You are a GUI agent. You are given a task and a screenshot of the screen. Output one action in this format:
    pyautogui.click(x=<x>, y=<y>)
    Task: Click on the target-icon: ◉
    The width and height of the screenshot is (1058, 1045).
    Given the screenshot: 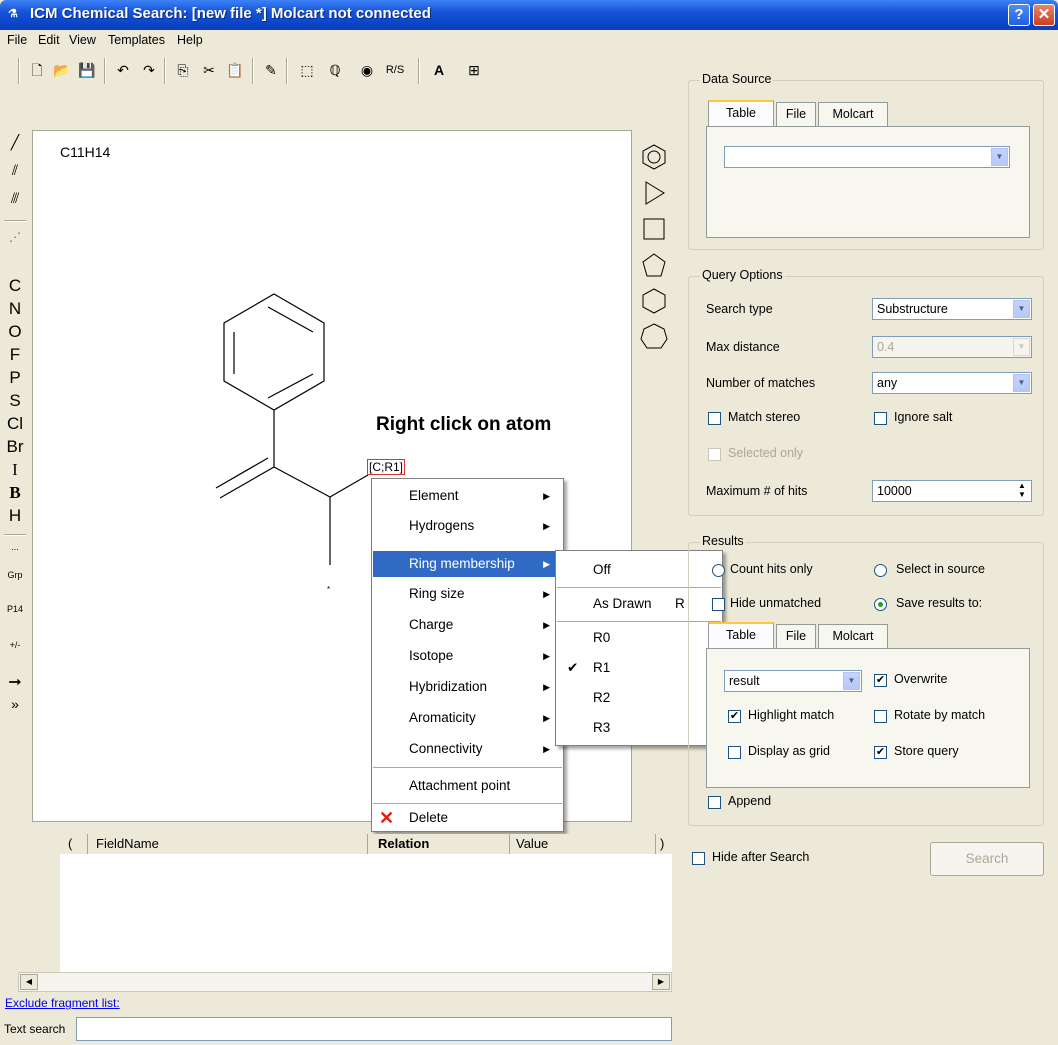 What is the action you would take?
    pyautogui.click(x=367, y=70)
    